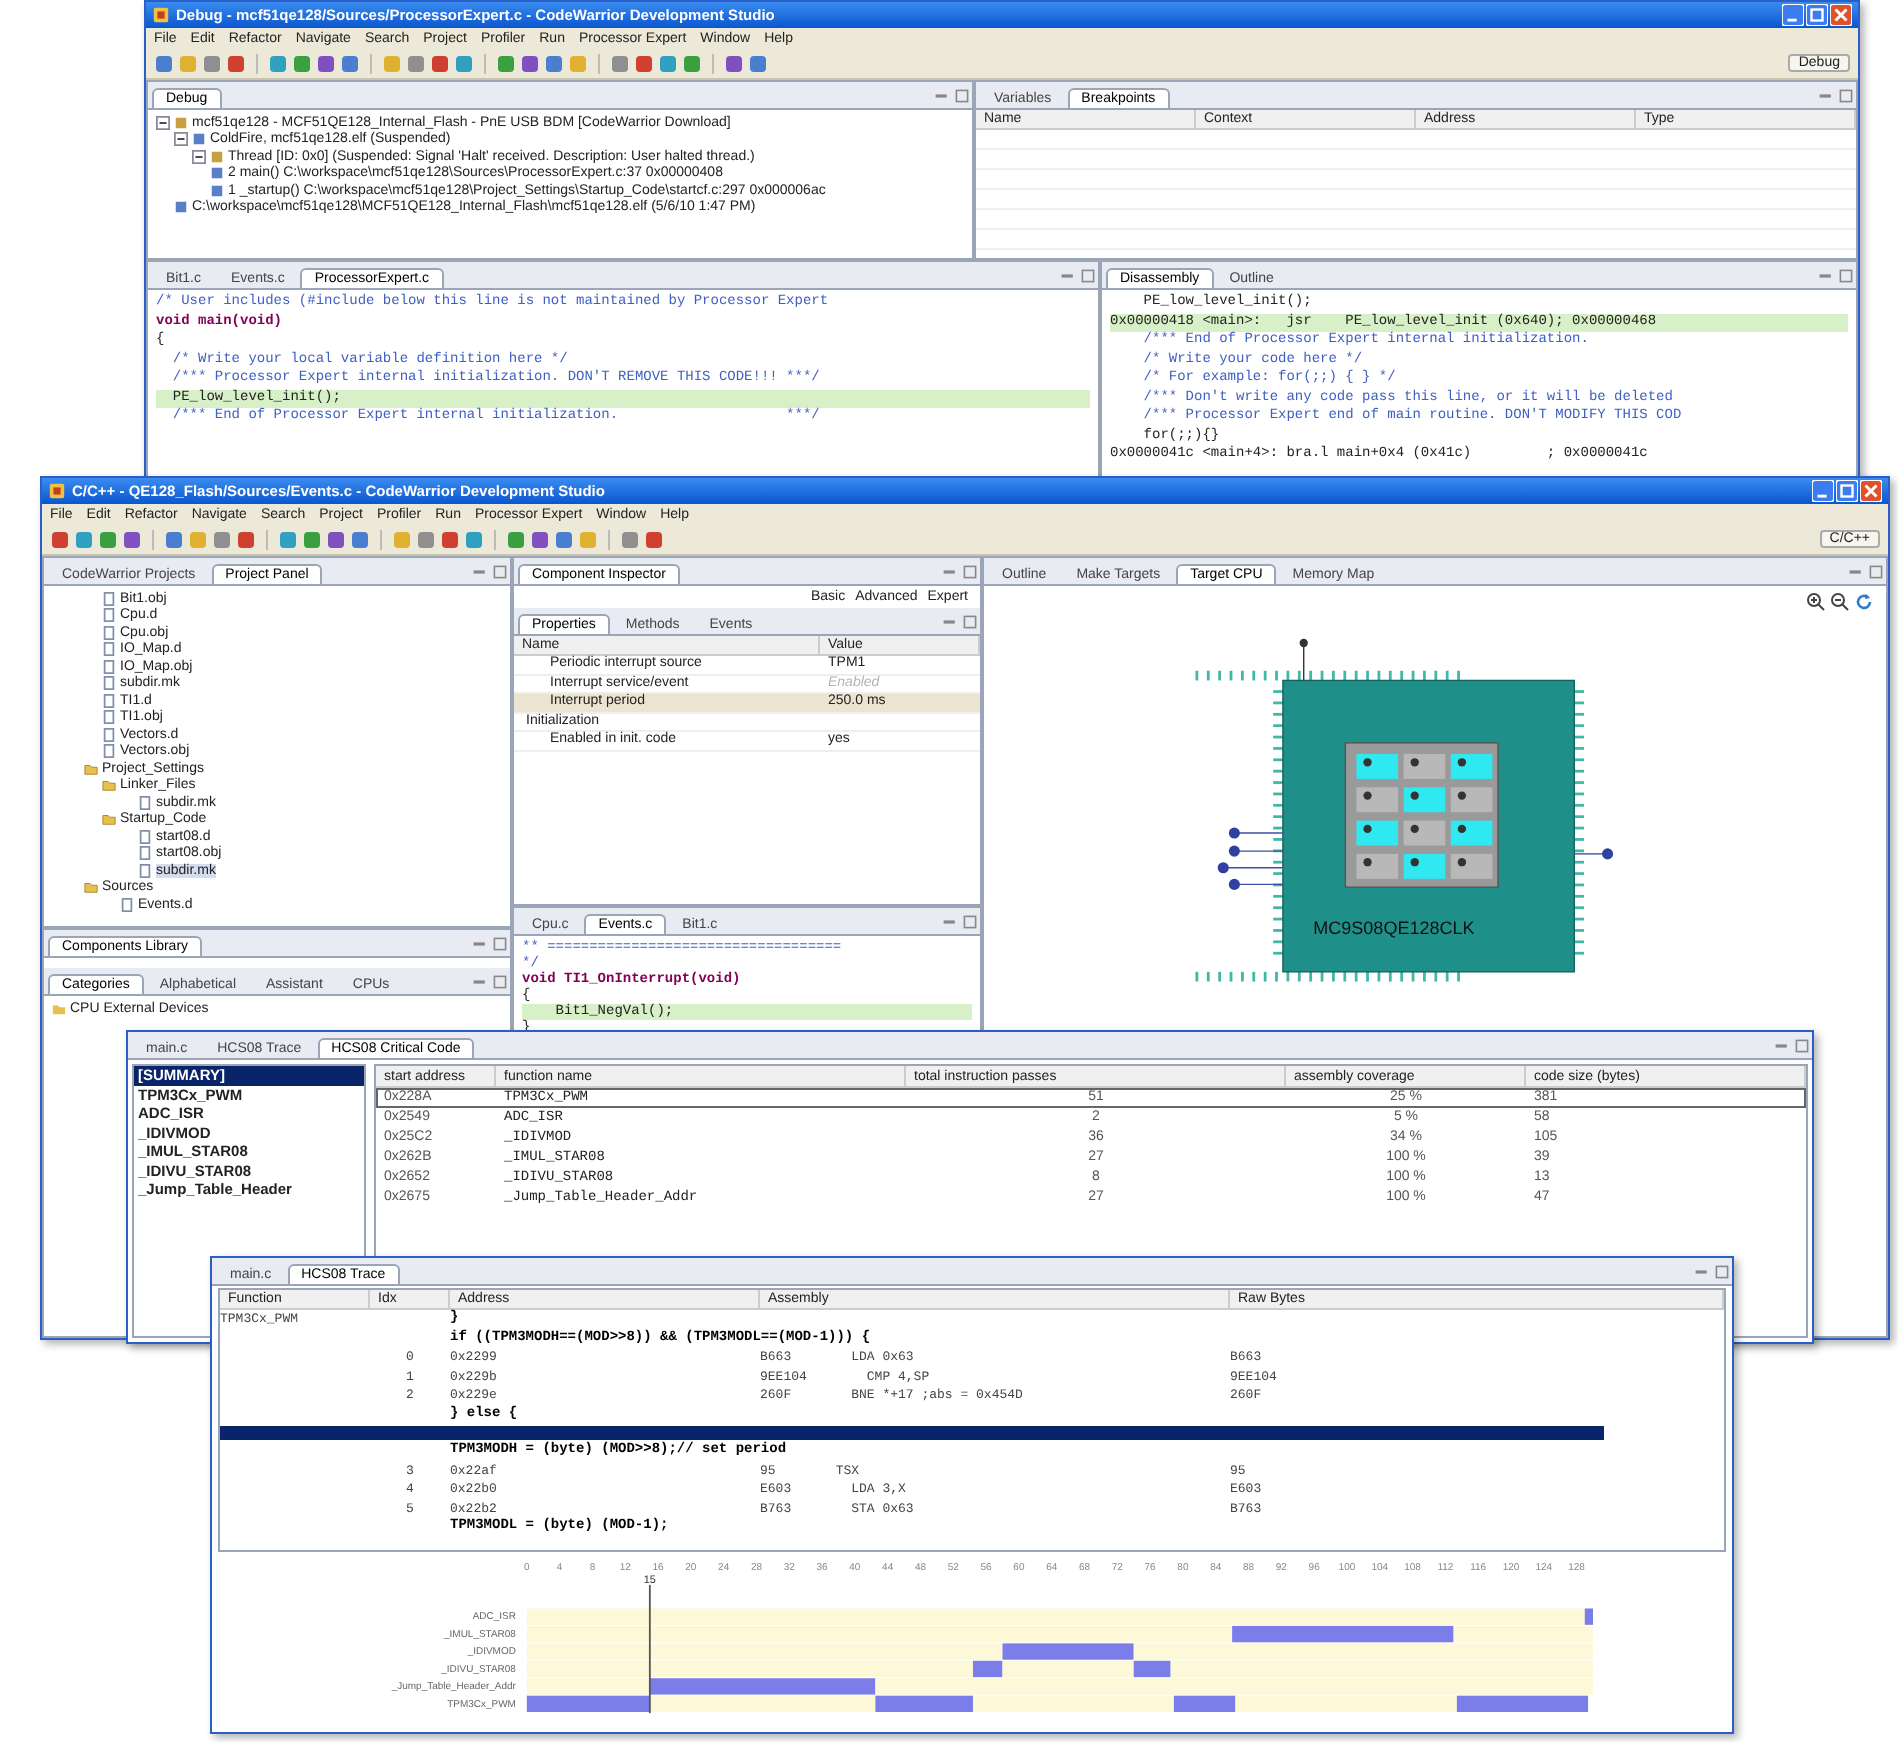 The height and width of the screenshot is (1742, 1898). What do you see at coordinates (649, 1648) in the screenshot?
I see `cursor-line` at bounding box center [649, 1648].